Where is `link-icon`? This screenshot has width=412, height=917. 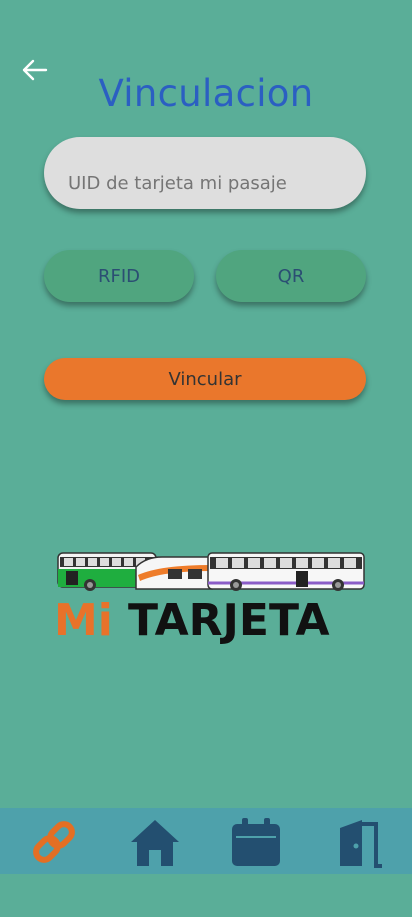
link-icon is located at coordinates (54, 842).